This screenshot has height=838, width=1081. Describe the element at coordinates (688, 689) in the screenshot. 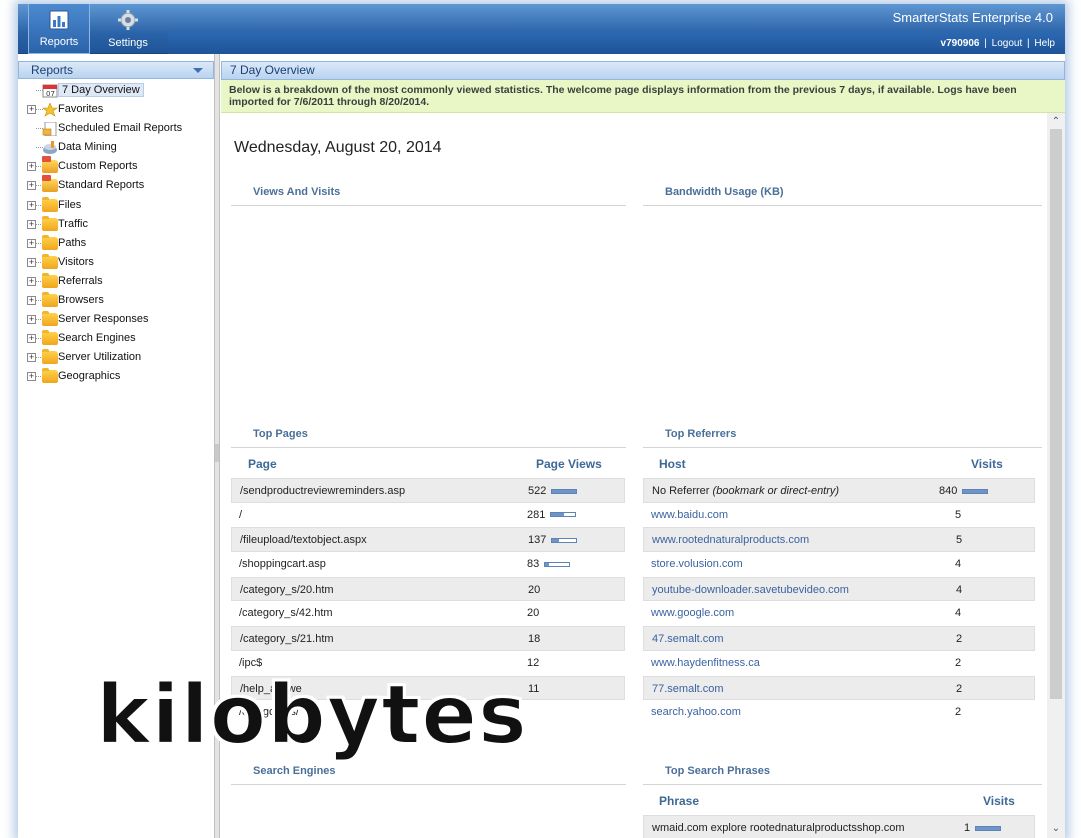

I see `referrer-host: 77.semalt.com` at that location.